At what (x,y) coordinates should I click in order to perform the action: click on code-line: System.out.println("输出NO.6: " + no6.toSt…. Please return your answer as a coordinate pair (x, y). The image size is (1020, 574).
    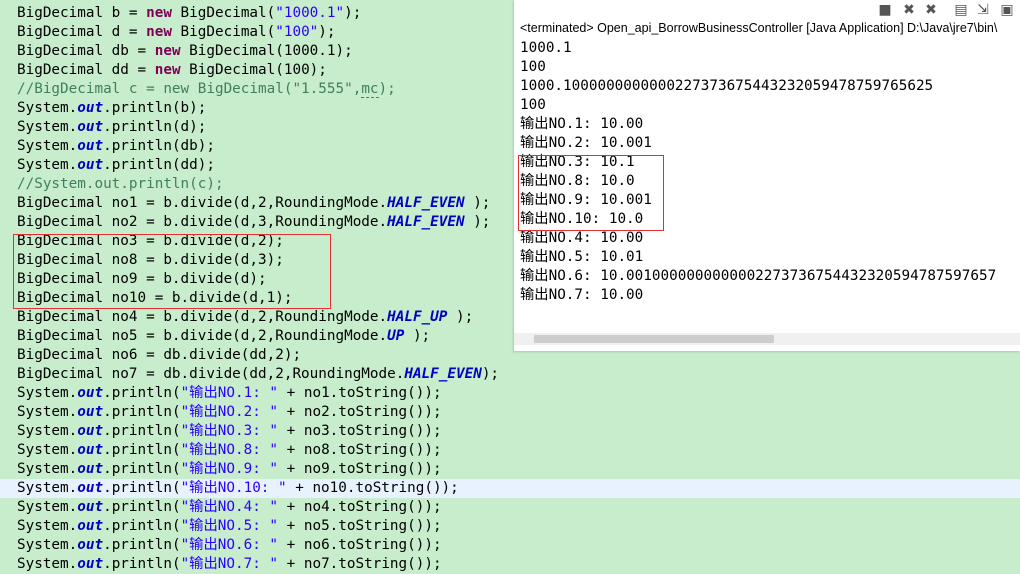
    Looking at the image, I should click on (510, 545).